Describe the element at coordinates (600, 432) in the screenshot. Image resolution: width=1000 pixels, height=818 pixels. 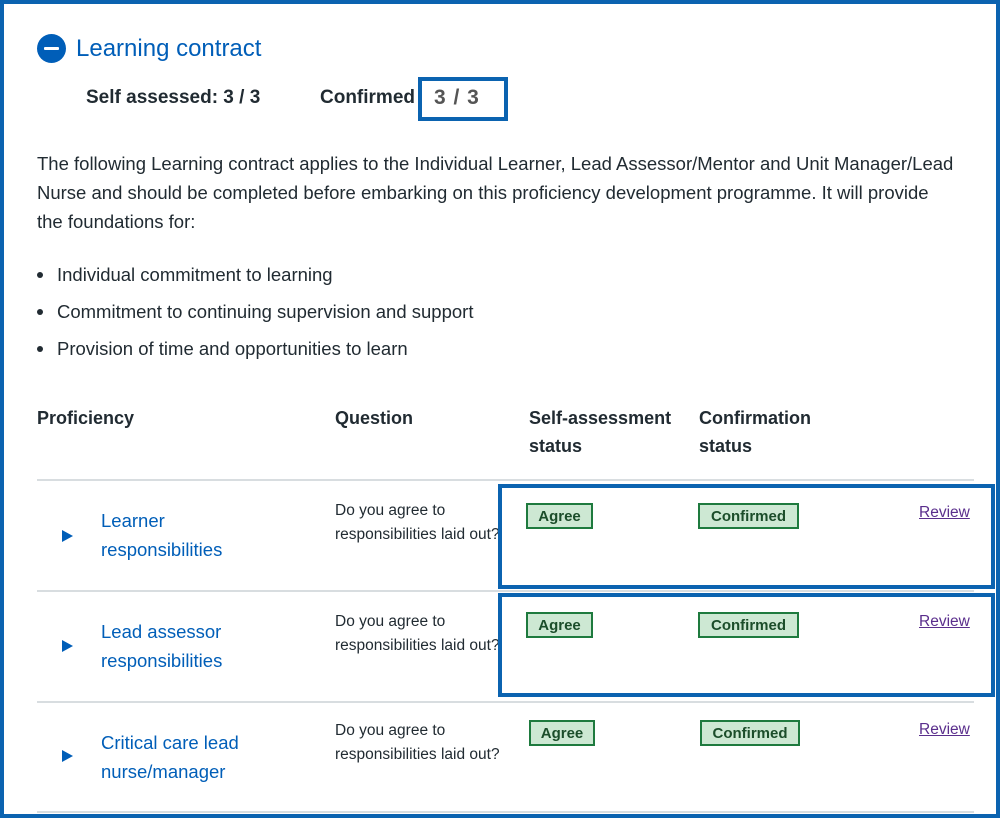
I see `header-self-assessment-status: Self-assessment status` at that location.